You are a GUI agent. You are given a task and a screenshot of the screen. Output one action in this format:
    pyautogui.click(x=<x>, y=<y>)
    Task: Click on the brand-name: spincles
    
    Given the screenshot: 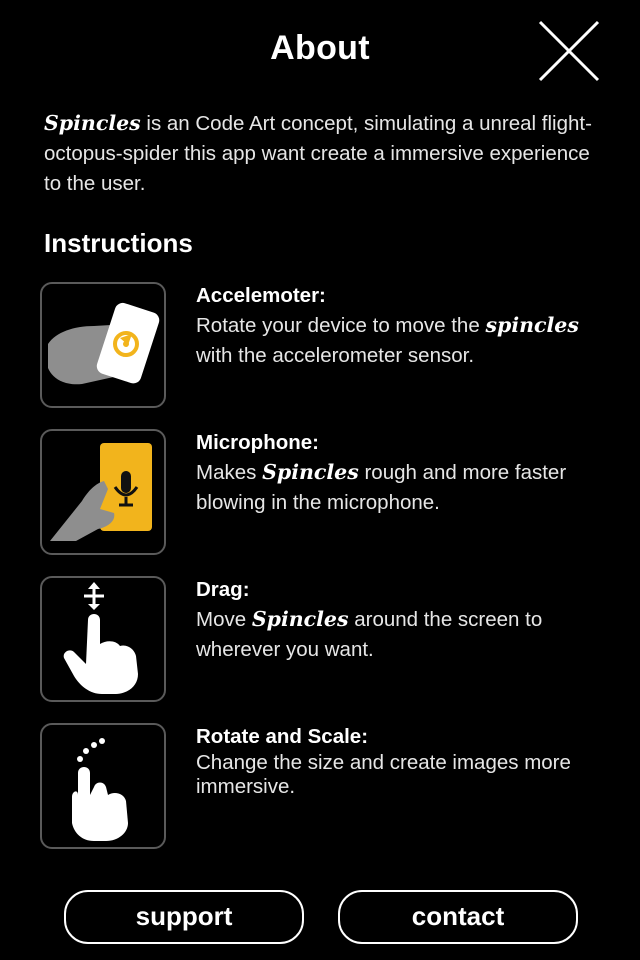 What is the action you would take?
    pyautogui.click(x=532, y=325)
    